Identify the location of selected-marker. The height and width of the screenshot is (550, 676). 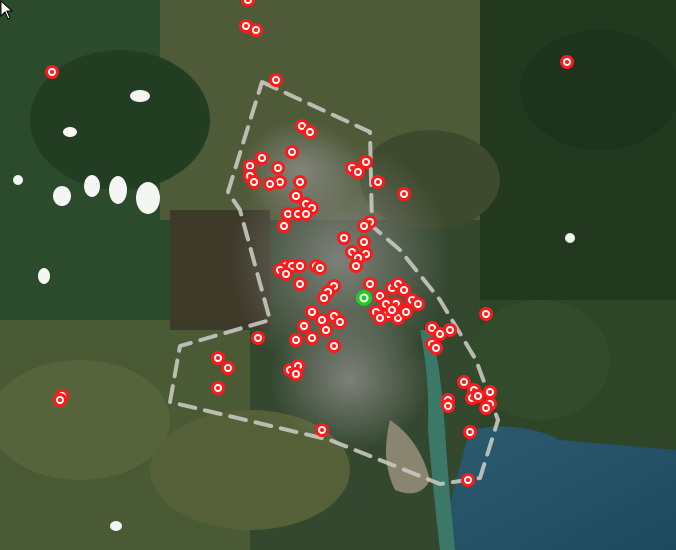
(364, 298).